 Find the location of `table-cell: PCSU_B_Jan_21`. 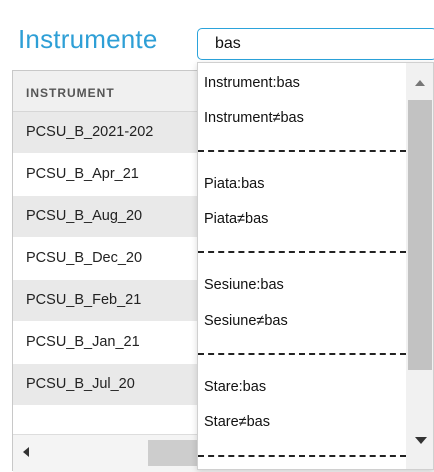

table-cell: PCSU_B_Jan_21 is located at coordinates (83, 342).